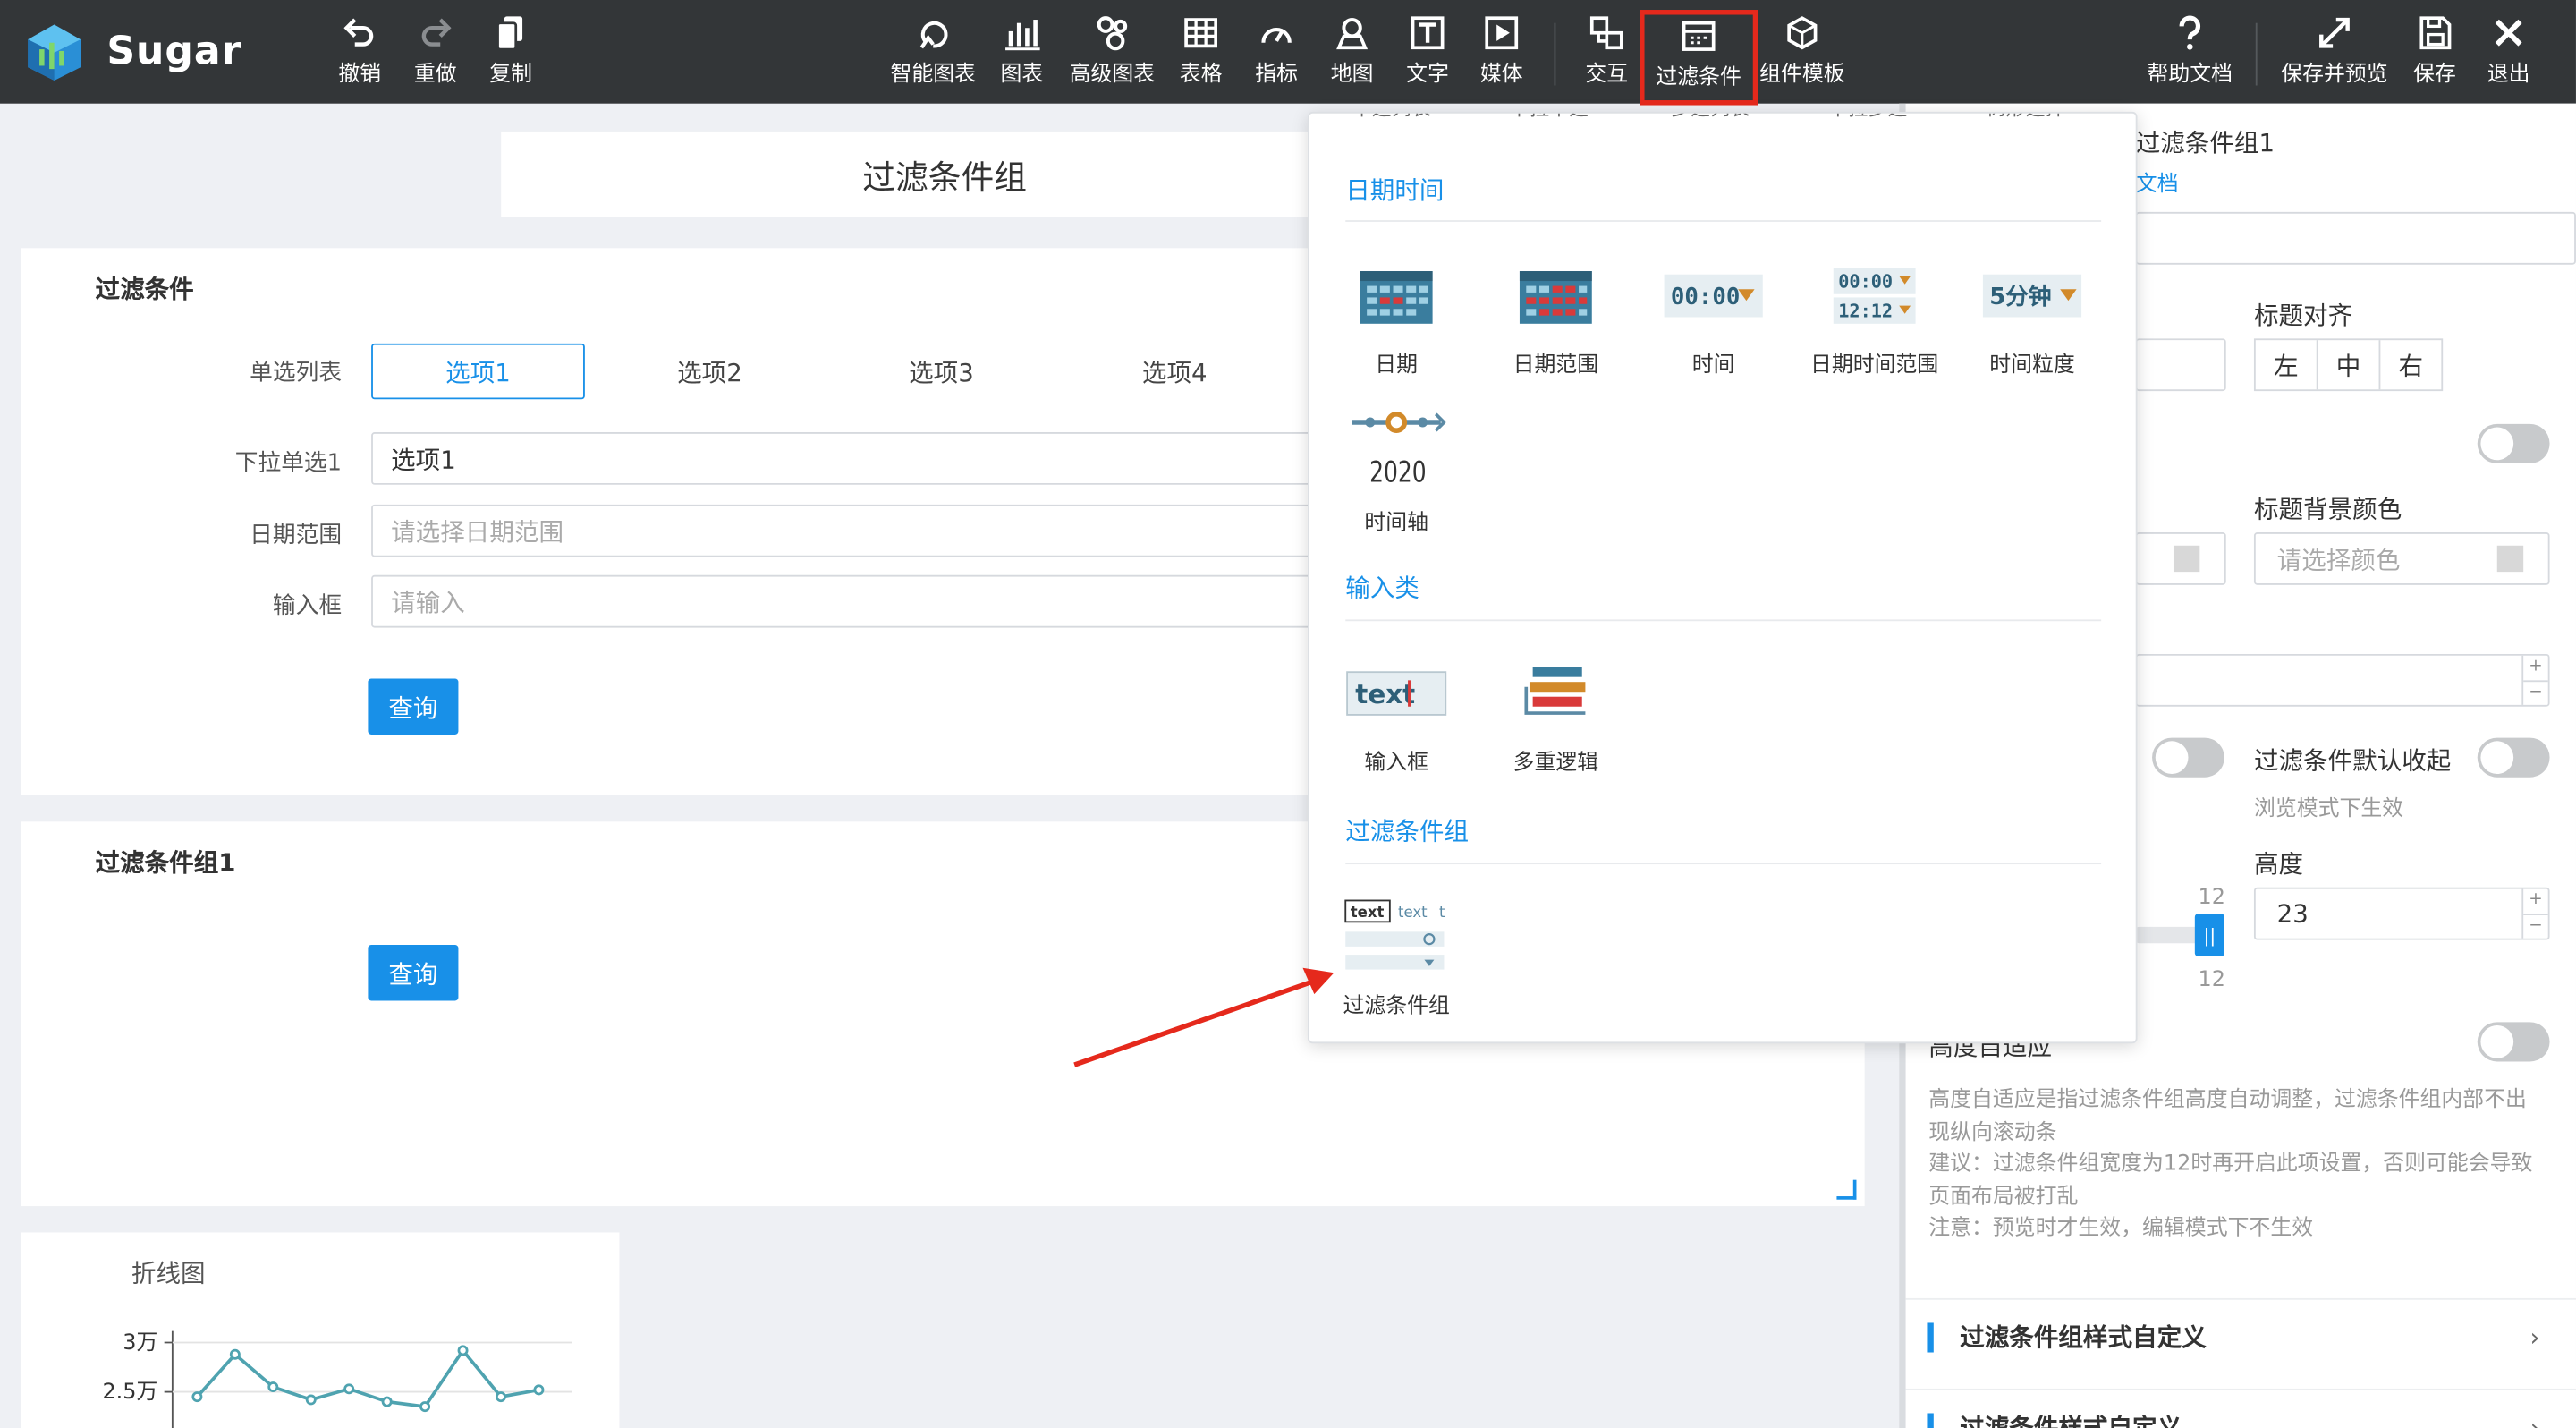  I want to click on query-button: 查询, so click(413, 706).